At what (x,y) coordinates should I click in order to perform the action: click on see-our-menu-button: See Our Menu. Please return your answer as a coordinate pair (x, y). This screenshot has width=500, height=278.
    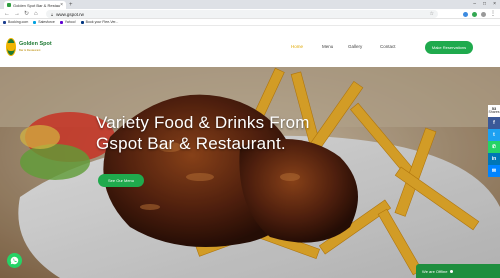
    Looking at the image, I should click on (121, 180).